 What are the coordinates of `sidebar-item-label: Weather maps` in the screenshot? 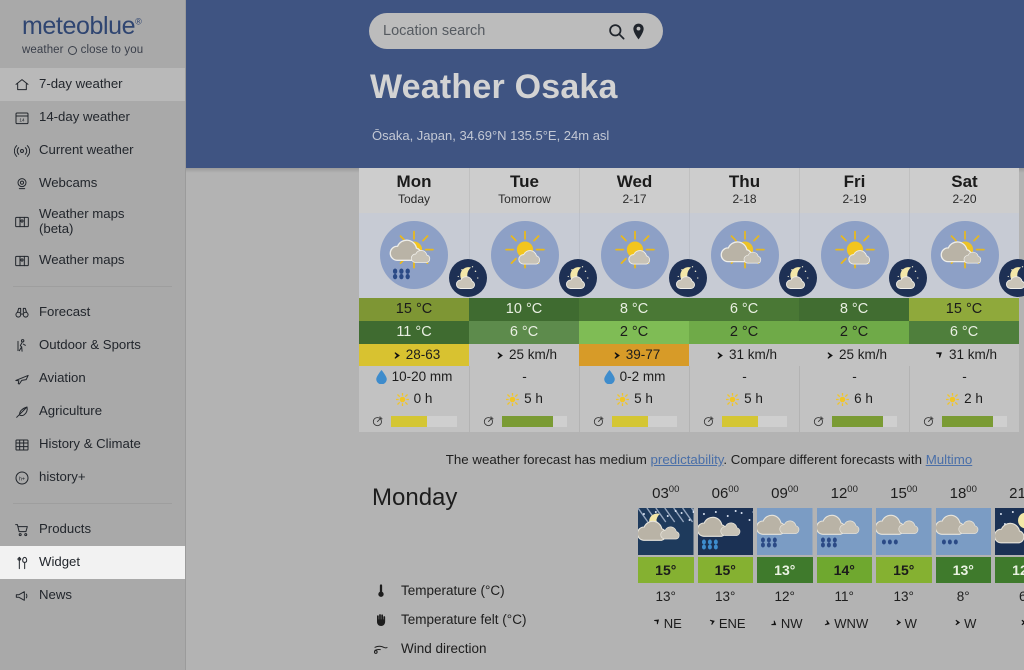 It's located at (82, 260).